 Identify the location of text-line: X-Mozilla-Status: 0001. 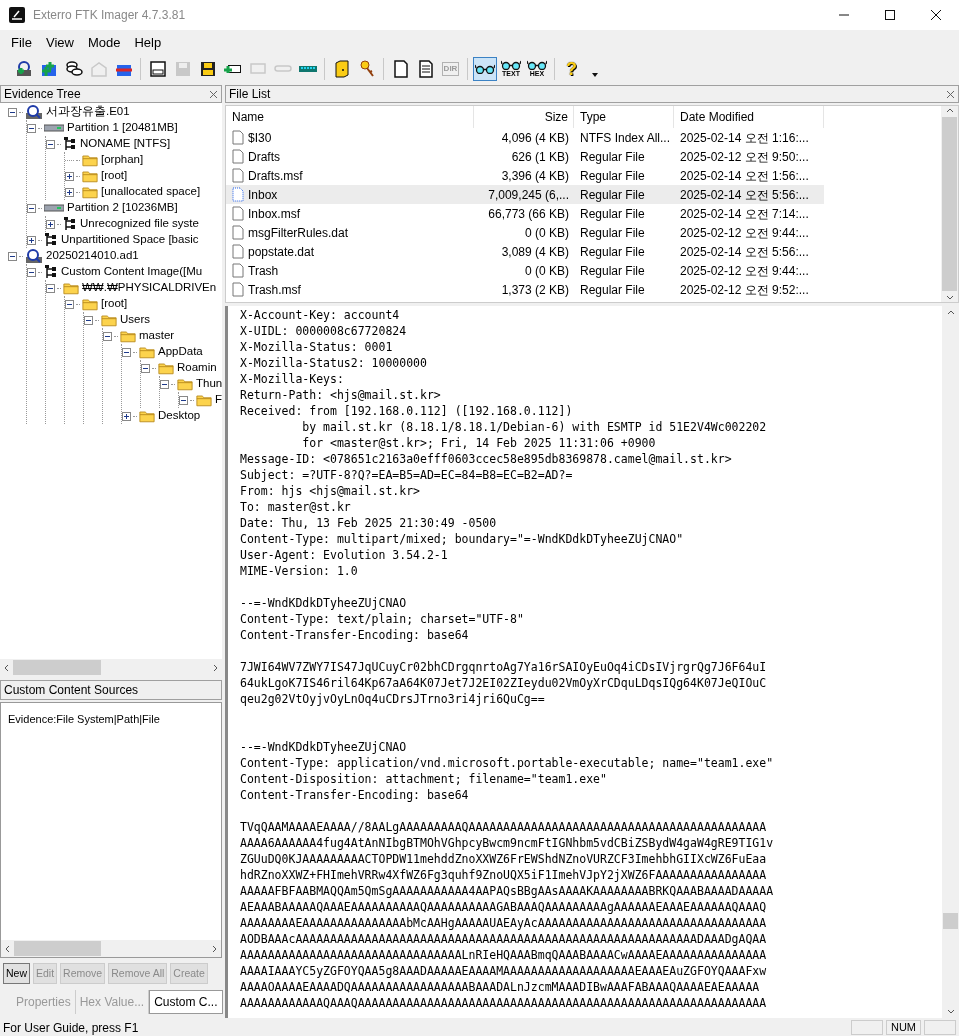
(317, 347).